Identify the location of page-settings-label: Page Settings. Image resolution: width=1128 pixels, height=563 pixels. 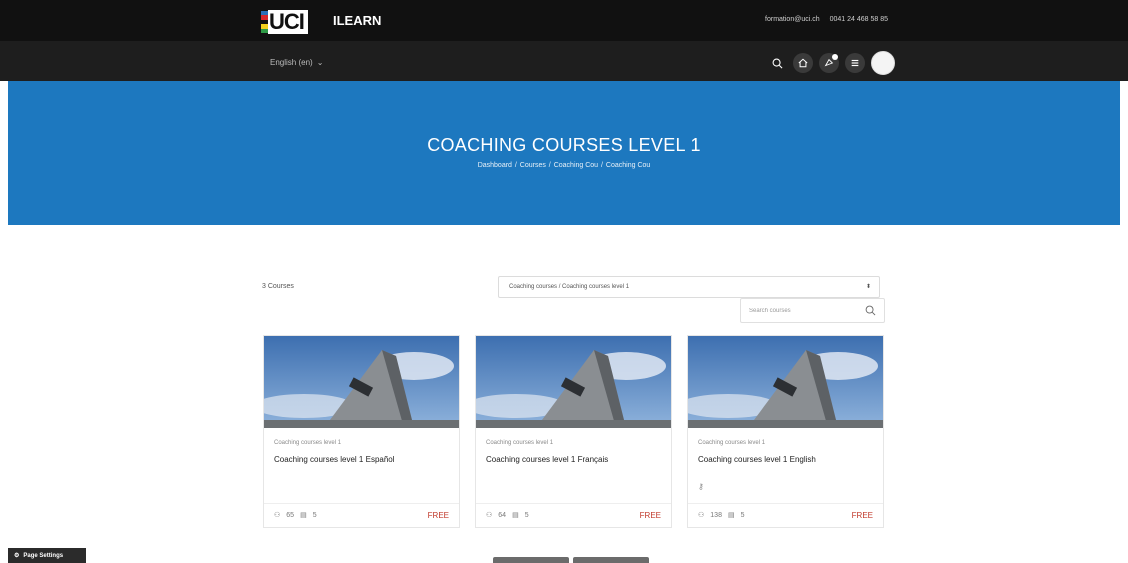
(43, 555).